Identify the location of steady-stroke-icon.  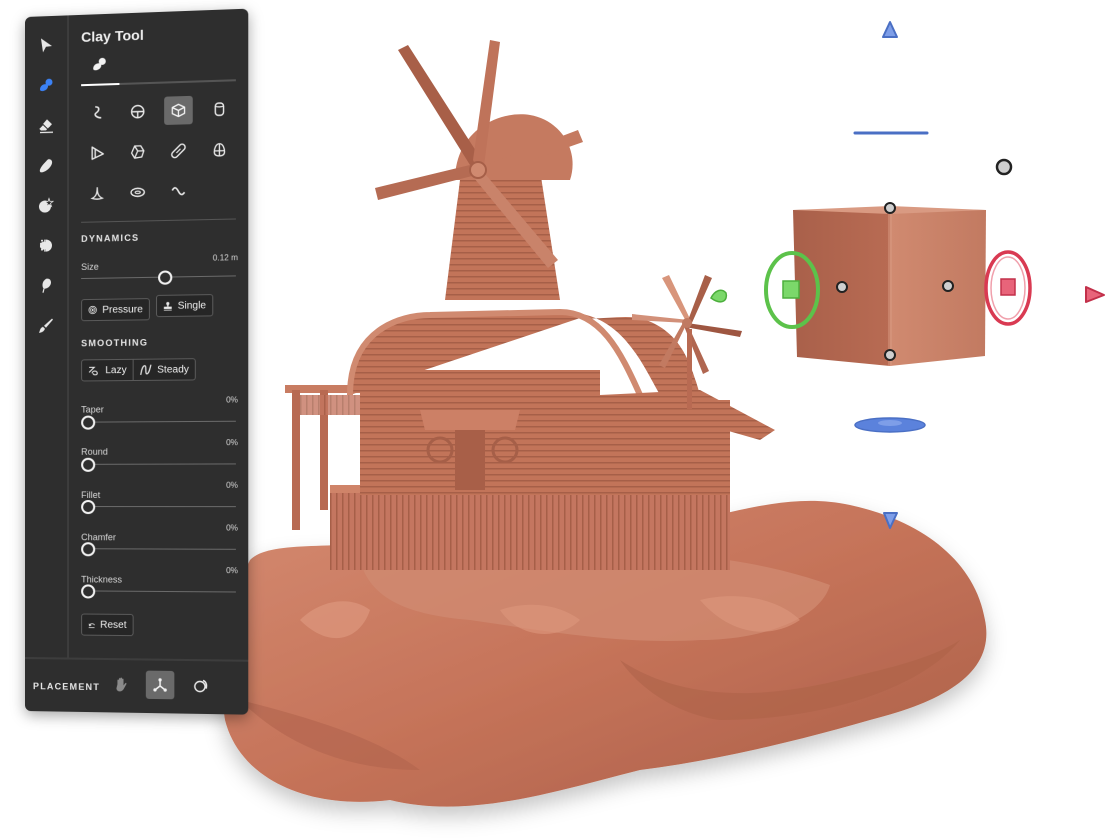
(146, 370).